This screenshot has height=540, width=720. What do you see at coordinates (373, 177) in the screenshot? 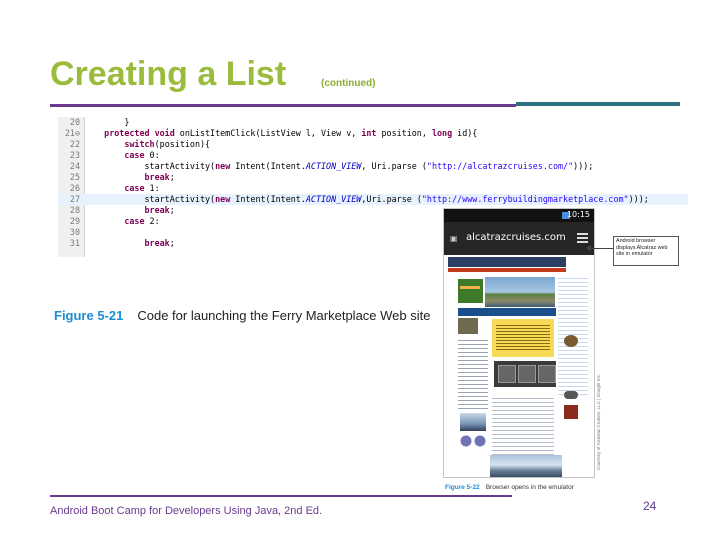
I see `code-line: 25 break;` at bounding box center [373, 177].